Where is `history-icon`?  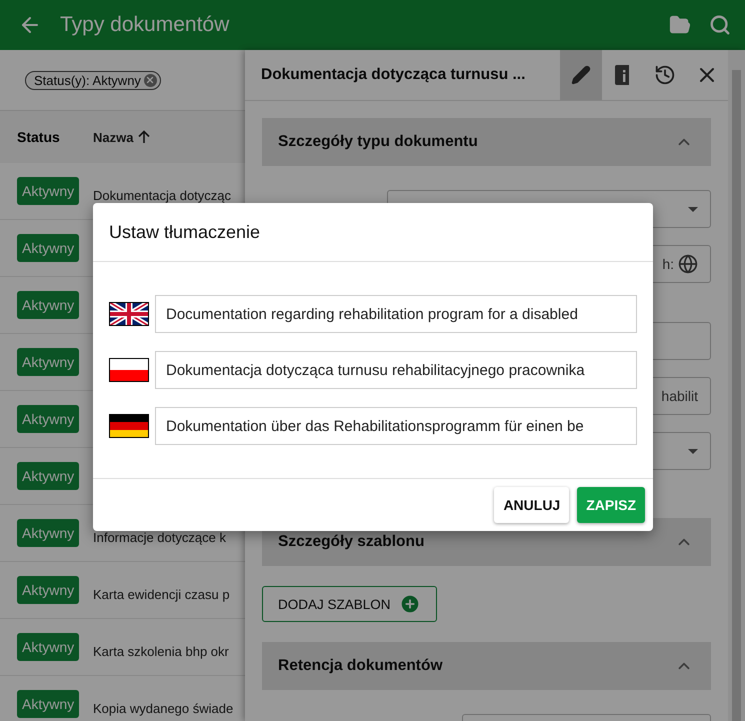
history-icon is located at coordinates (665, 75).